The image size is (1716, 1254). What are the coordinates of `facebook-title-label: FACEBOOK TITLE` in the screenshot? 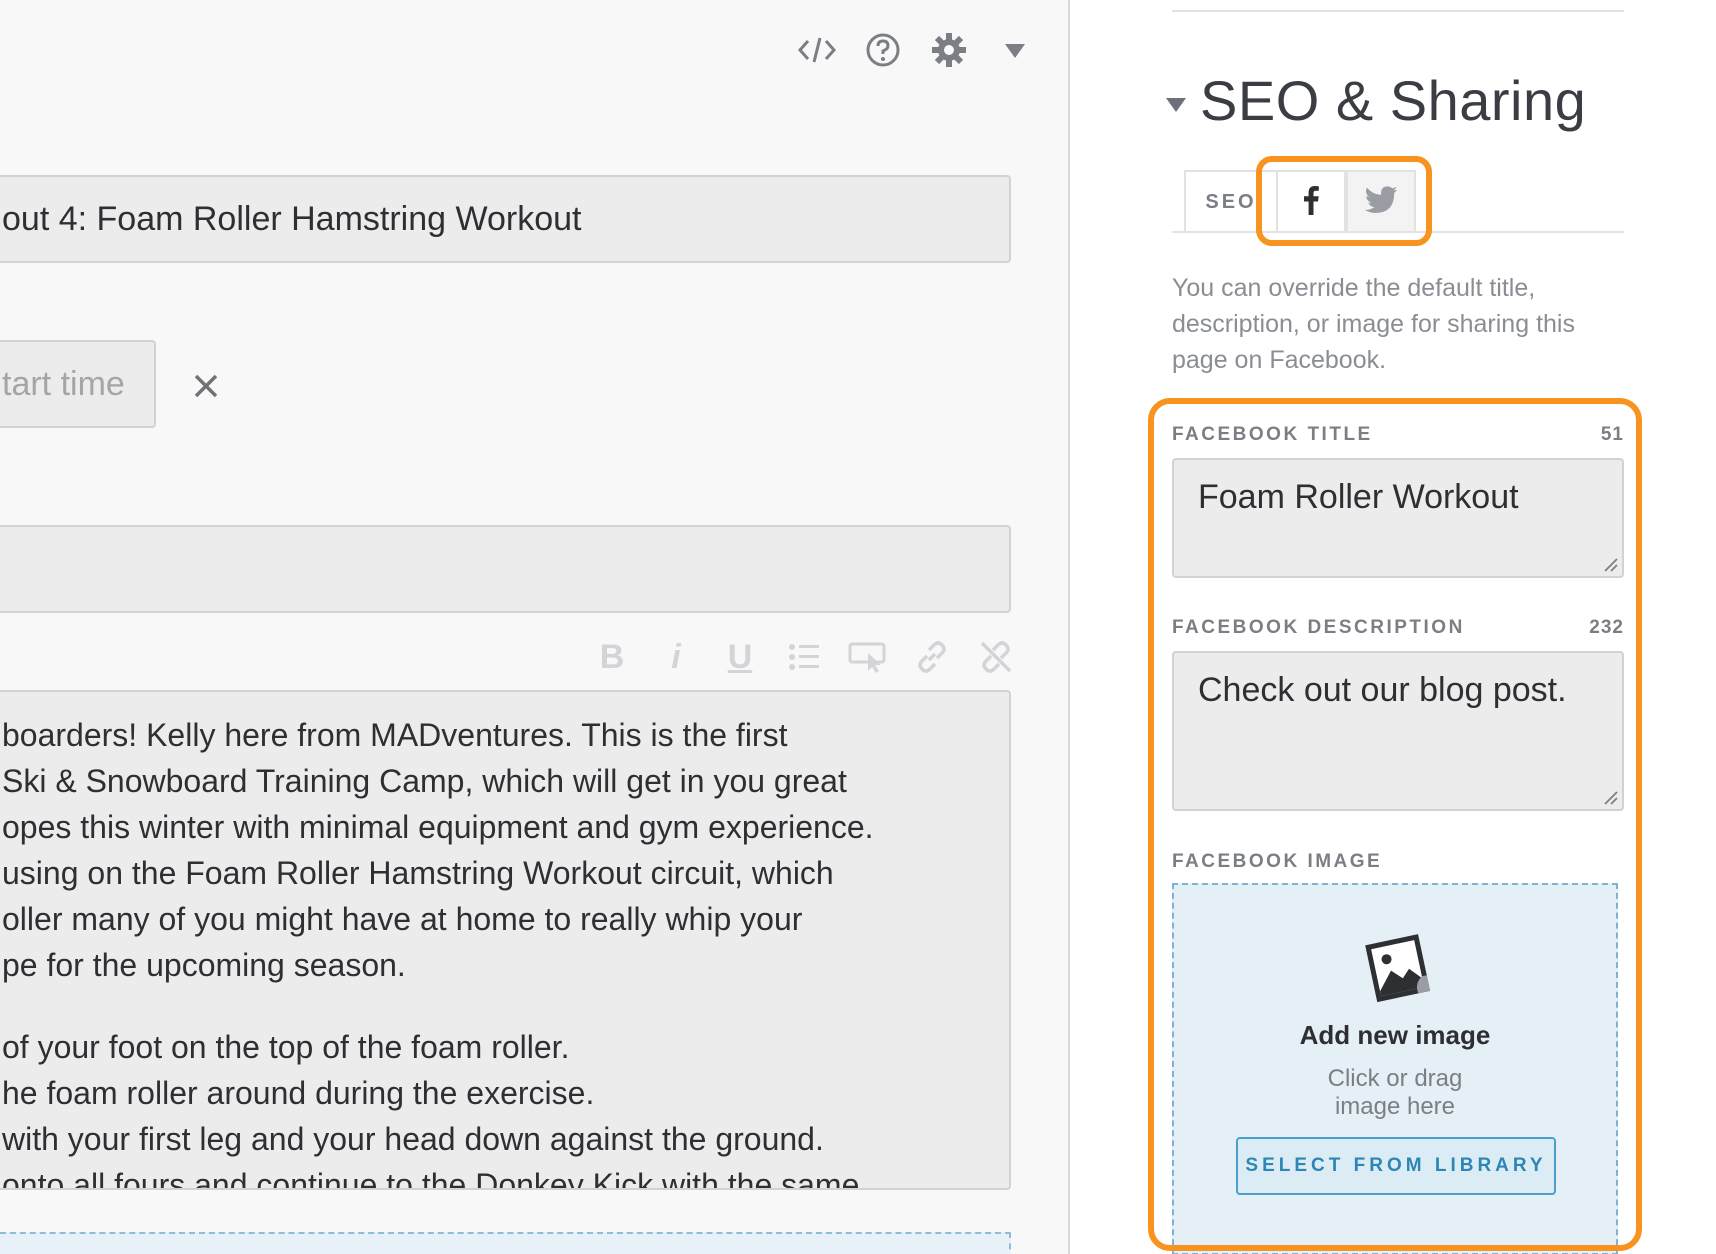 It's located at (1272, 434).